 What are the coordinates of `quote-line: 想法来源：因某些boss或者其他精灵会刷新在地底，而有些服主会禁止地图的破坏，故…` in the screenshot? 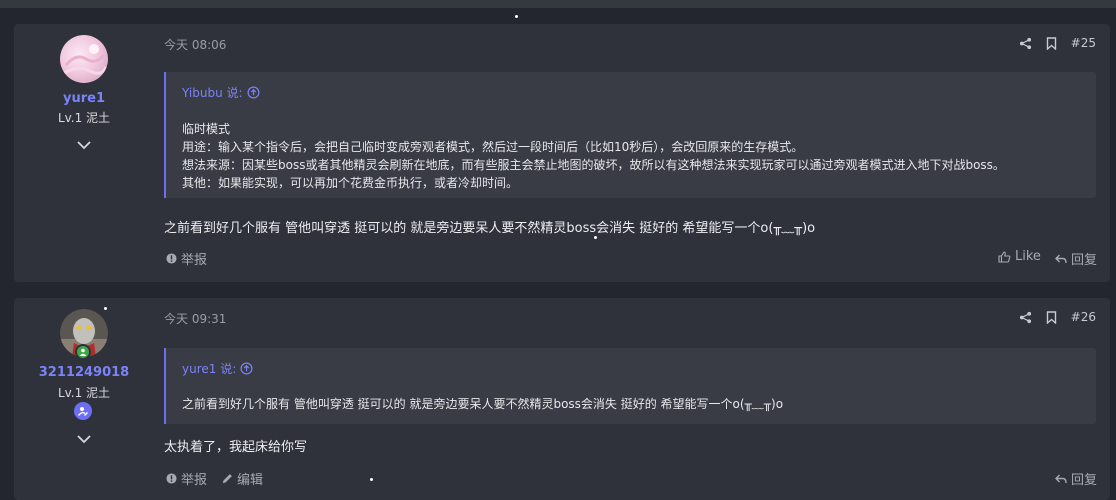 It's located at (593, 165).